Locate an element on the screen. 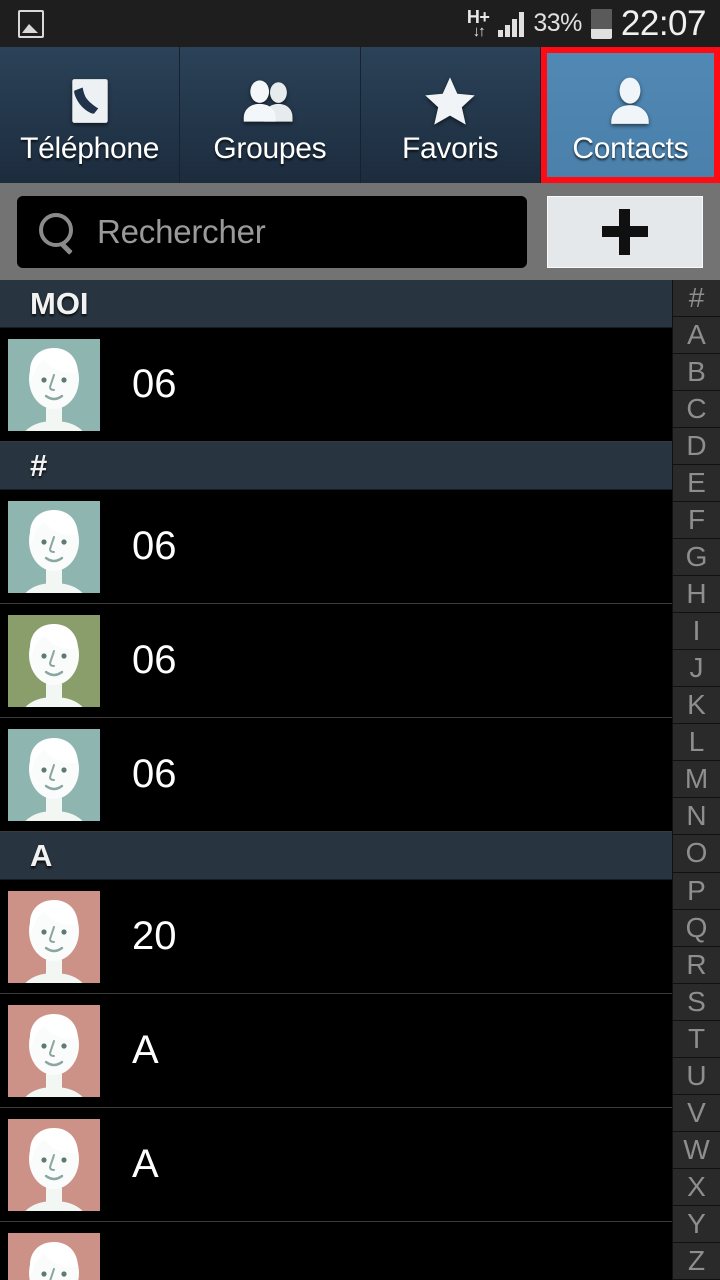 The image size is (720, 1280). alphabet-index-item: Y is located at coordinates (696, 1224).